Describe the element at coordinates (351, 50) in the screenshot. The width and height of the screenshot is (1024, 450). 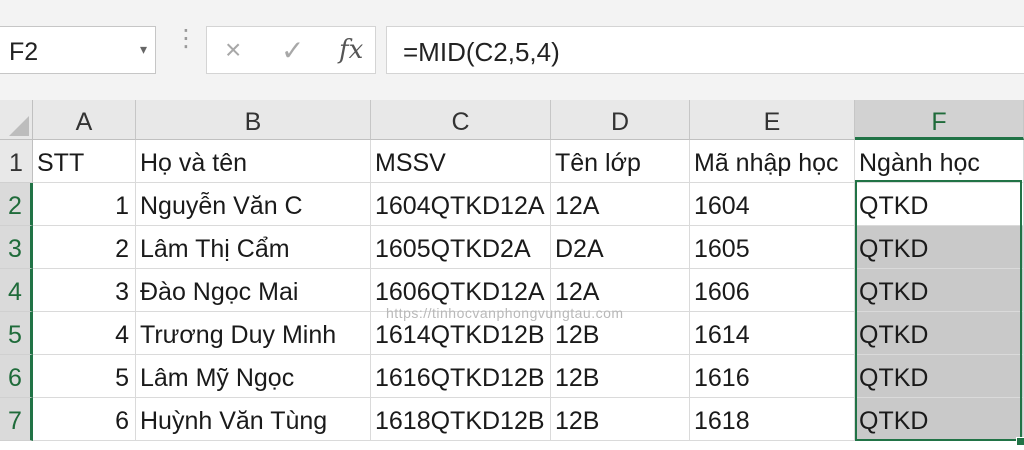
I see `insert-function-icon: fx` at that location.